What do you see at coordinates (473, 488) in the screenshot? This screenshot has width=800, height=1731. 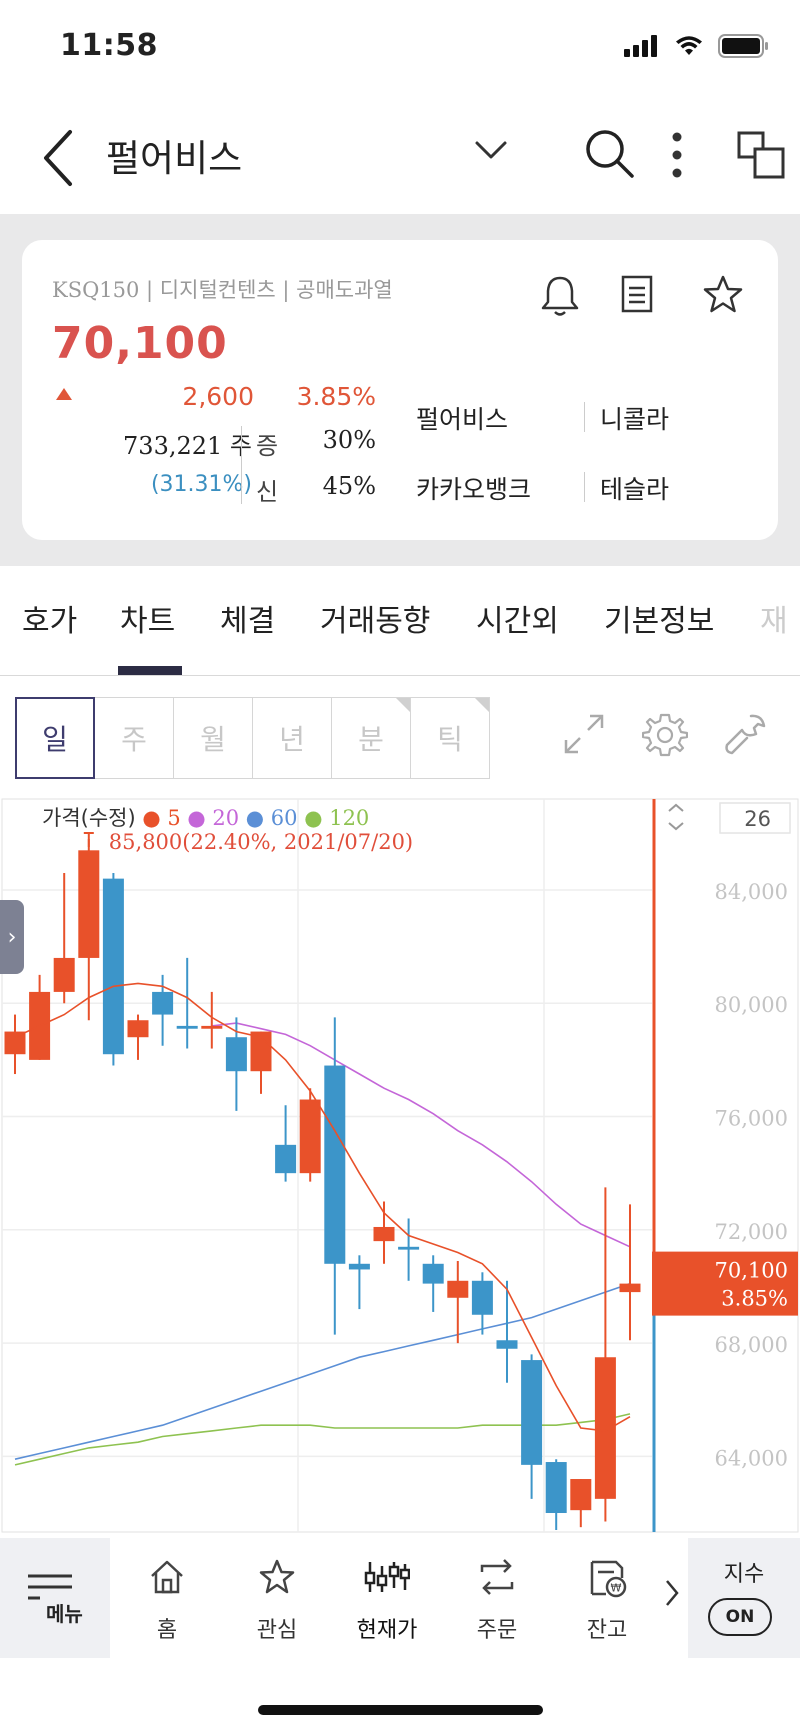 I see `related-stock-3: 카카오뱅크` at bounding box center [473, 488].